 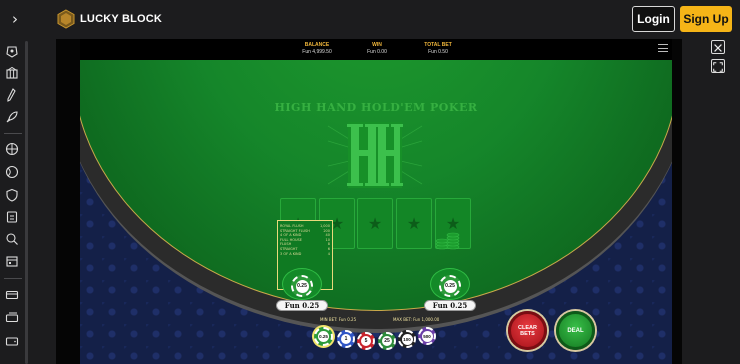 I want to click on total-bet-stat: TOTAL BET Fun 0.50, so click(x=438, y=48).